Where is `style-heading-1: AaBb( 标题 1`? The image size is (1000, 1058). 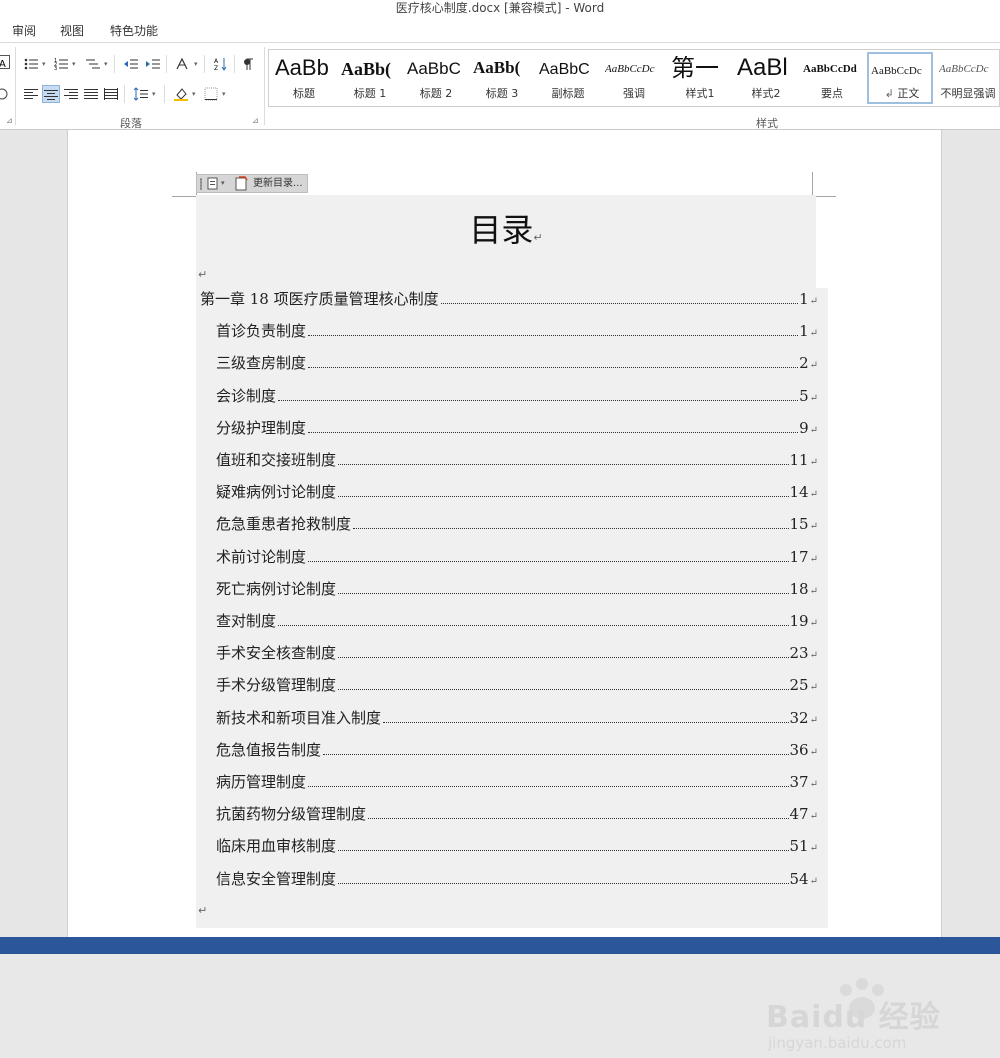 style-heading-1: AaBb( 标题 1 is located at coordinates (370, 78).